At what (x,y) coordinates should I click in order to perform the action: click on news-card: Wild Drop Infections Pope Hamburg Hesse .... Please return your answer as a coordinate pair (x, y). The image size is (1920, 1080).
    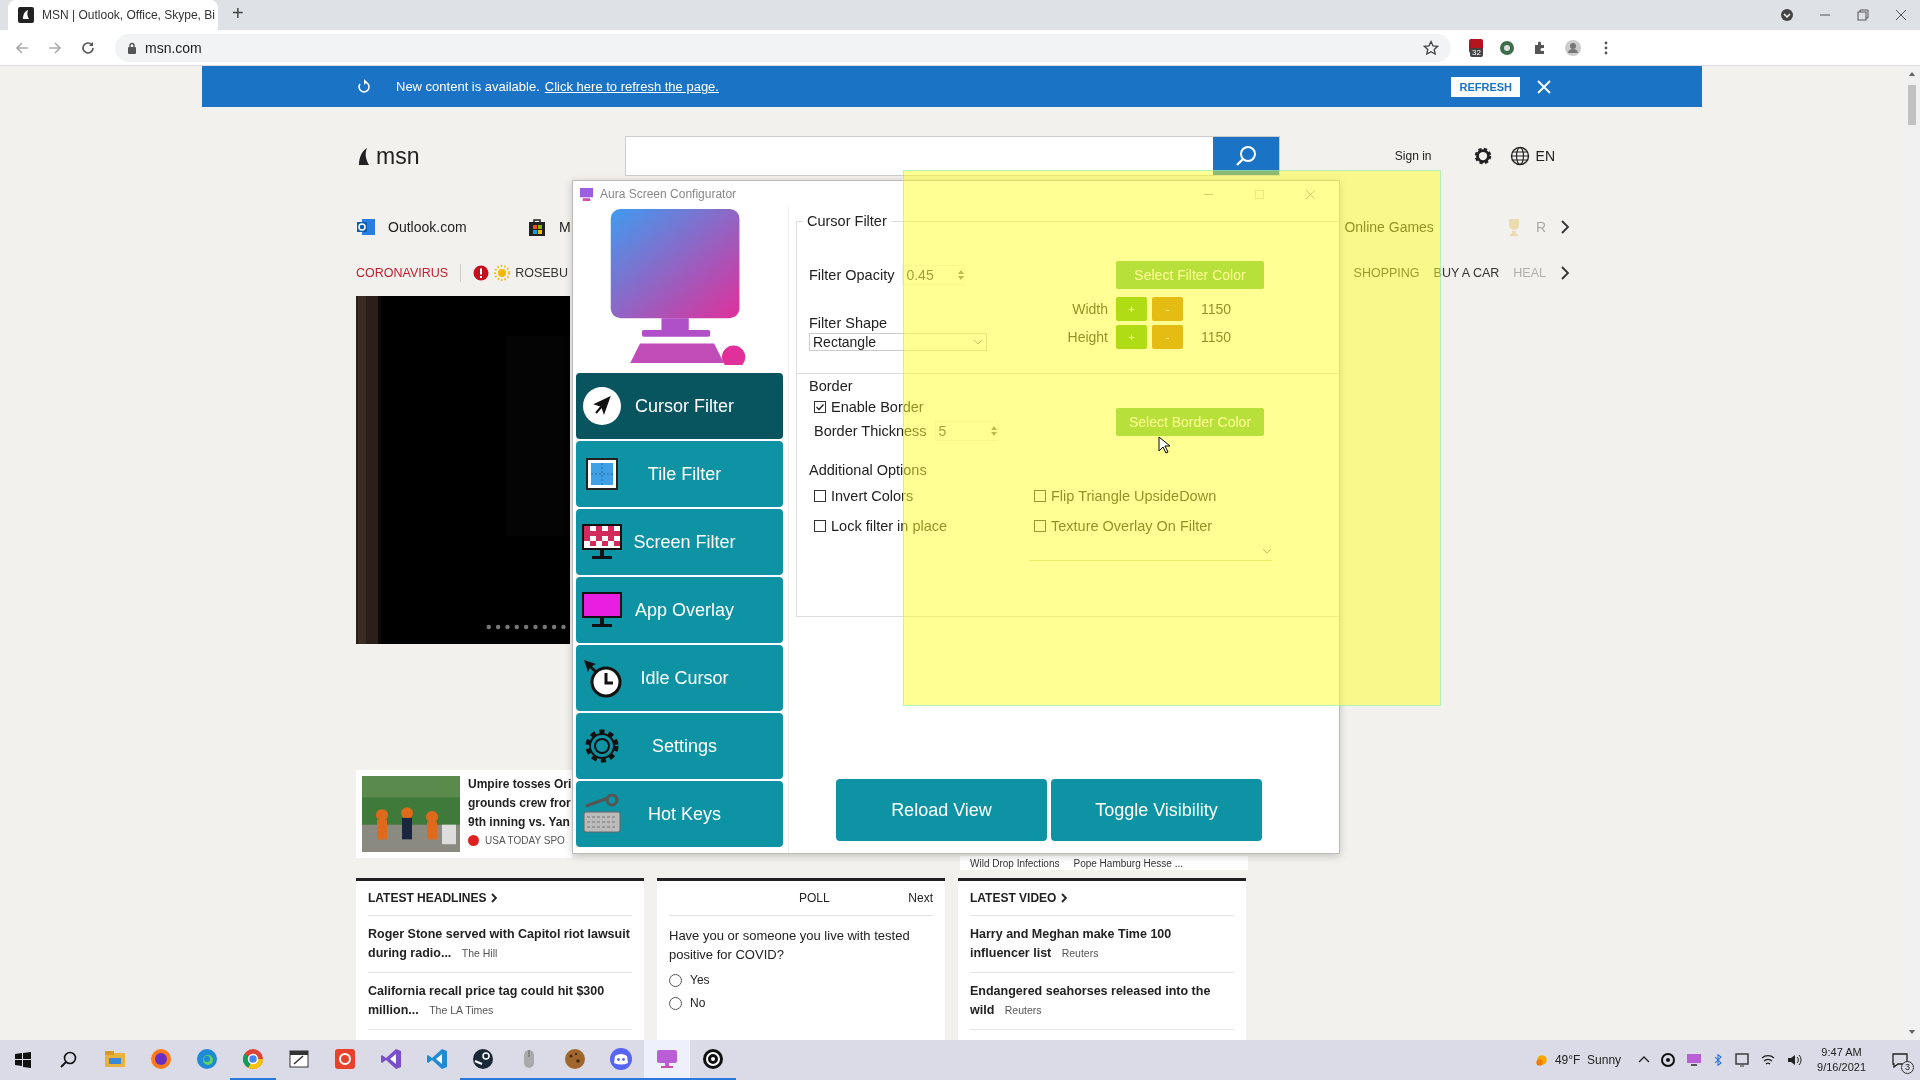
    Looking at the image, I should click on (1104, 863).